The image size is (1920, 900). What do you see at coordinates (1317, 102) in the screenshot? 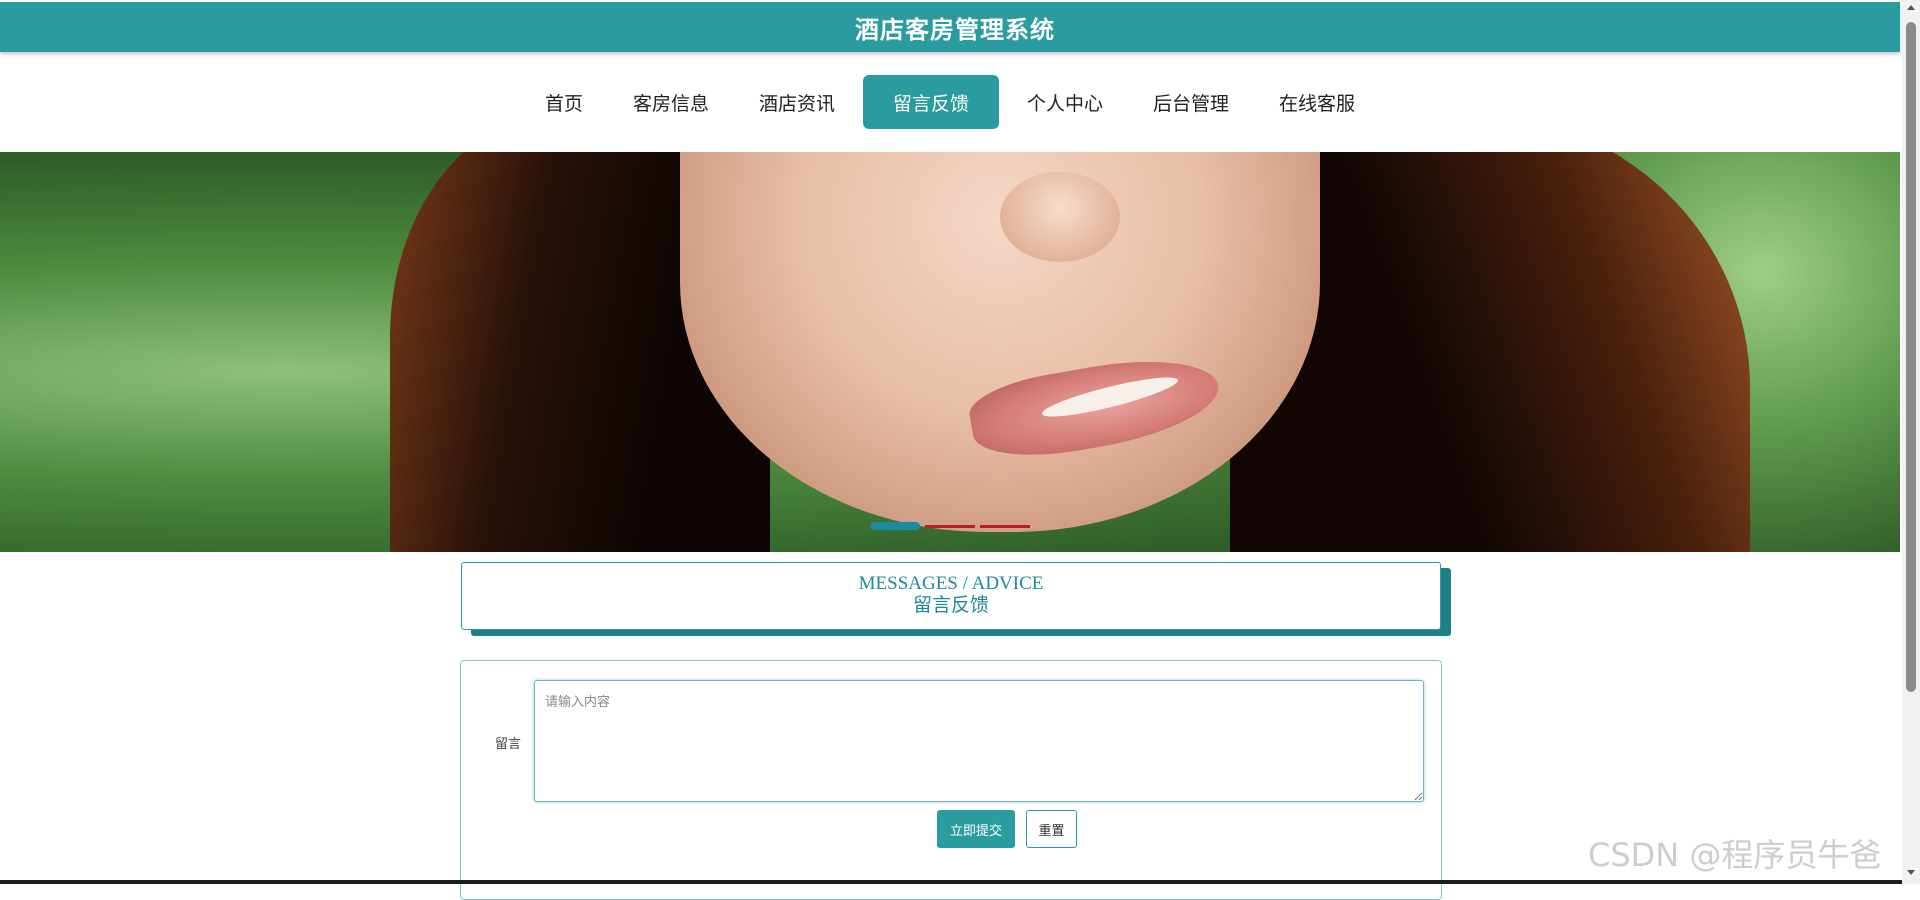
I see `nav-item-online-service: 在线客服` at bounding box center [1317, 102].